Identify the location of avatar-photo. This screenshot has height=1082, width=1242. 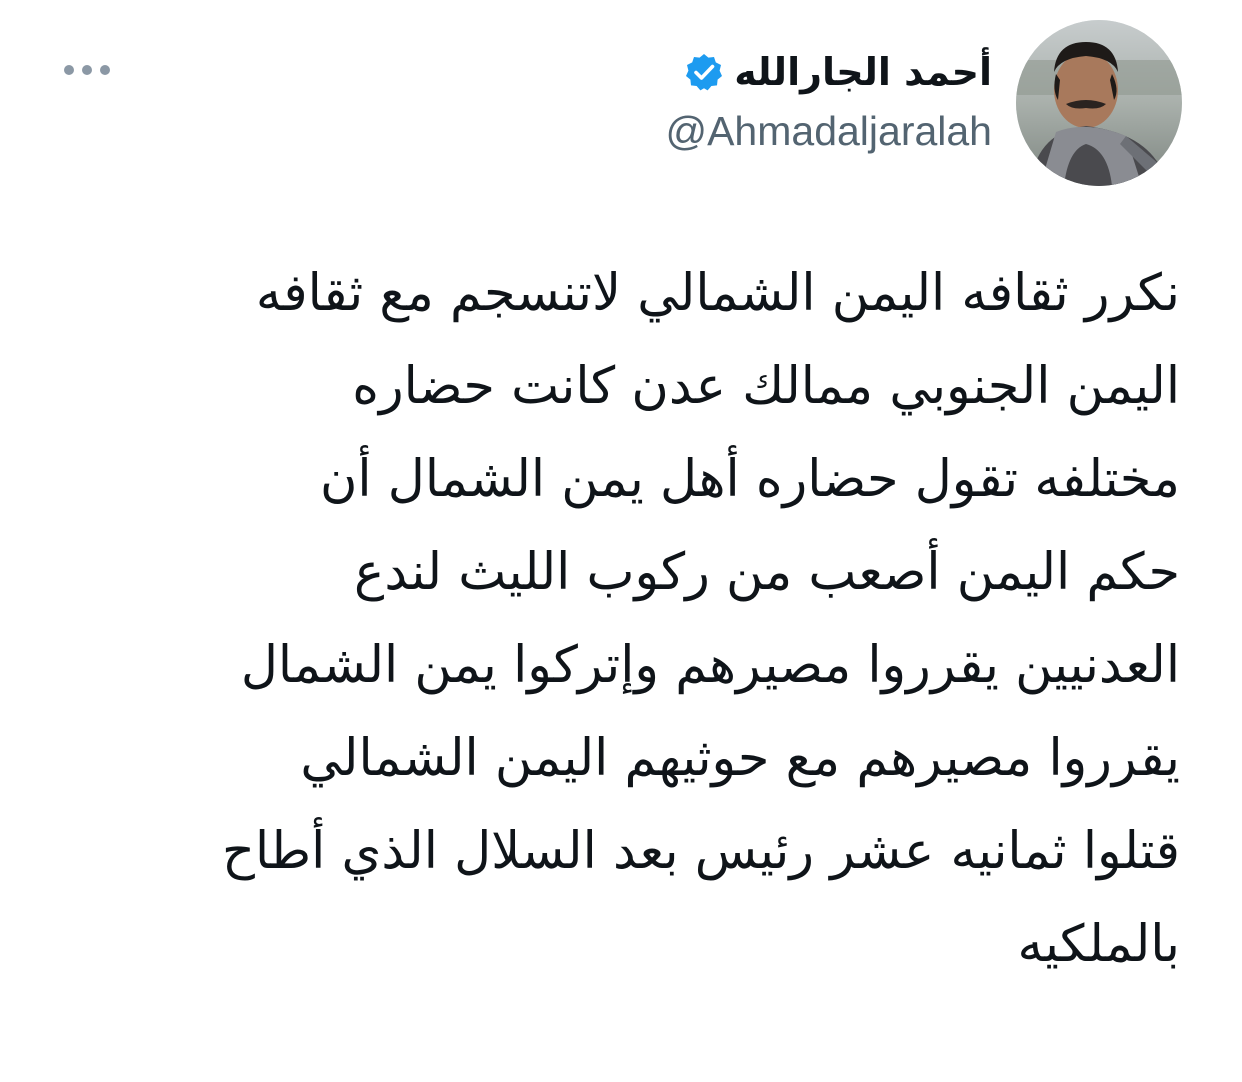
(1099, 103).